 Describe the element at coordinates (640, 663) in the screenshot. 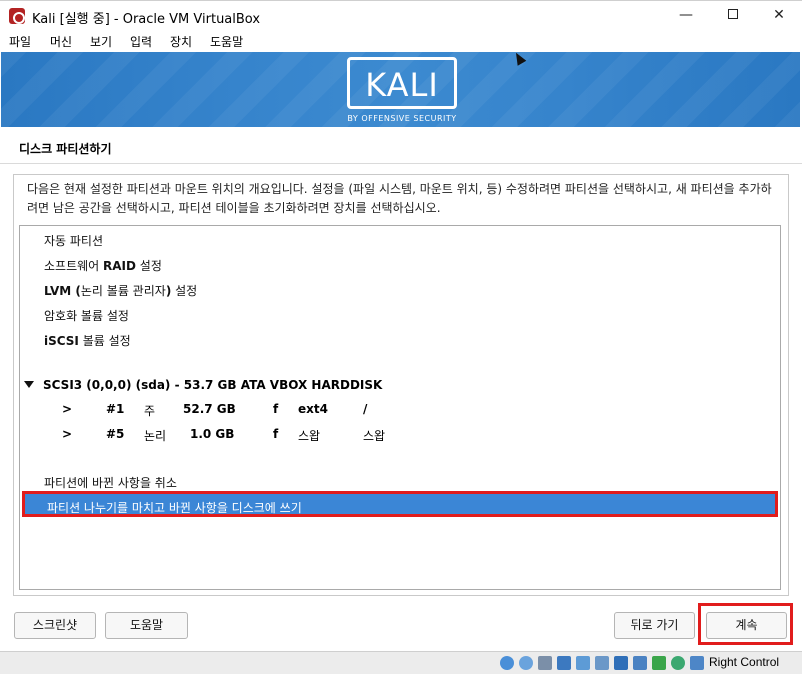

I see `video-capture-icon` at that location.